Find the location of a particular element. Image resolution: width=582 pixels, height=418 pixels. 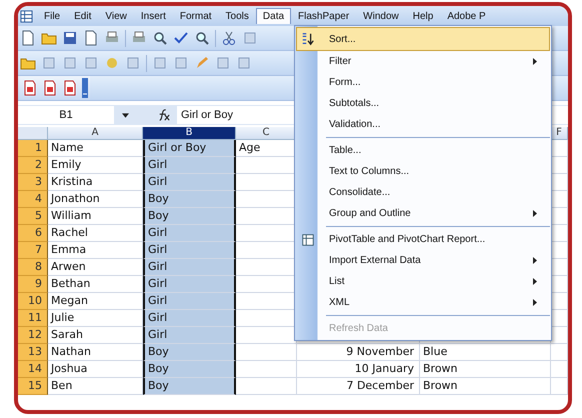

row-header: 15 is located at coordinates (33, 386).